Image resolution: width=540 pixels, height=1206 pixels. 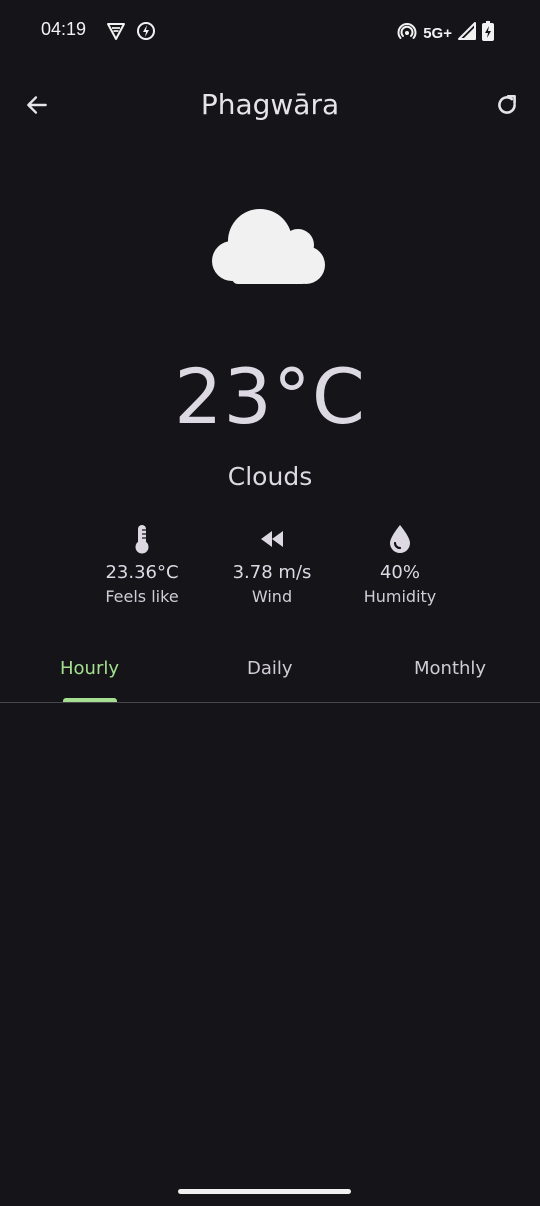 I want to click on status-icons-right: 5G+, so click(x=445, y=33).